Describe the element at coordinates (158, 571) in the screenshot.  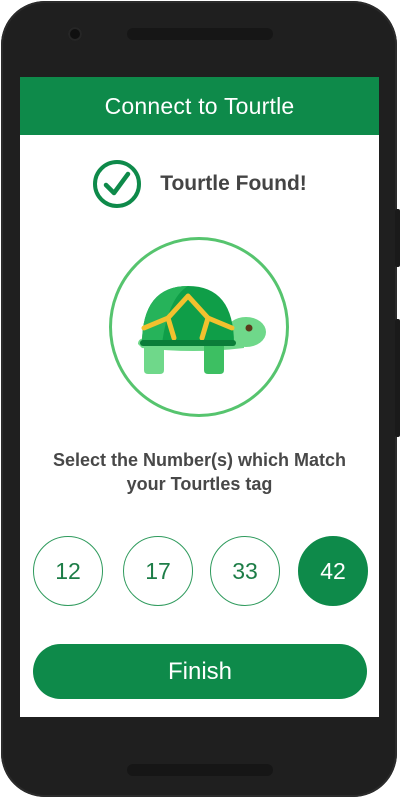
I see `number-option-17: 17` at that location.